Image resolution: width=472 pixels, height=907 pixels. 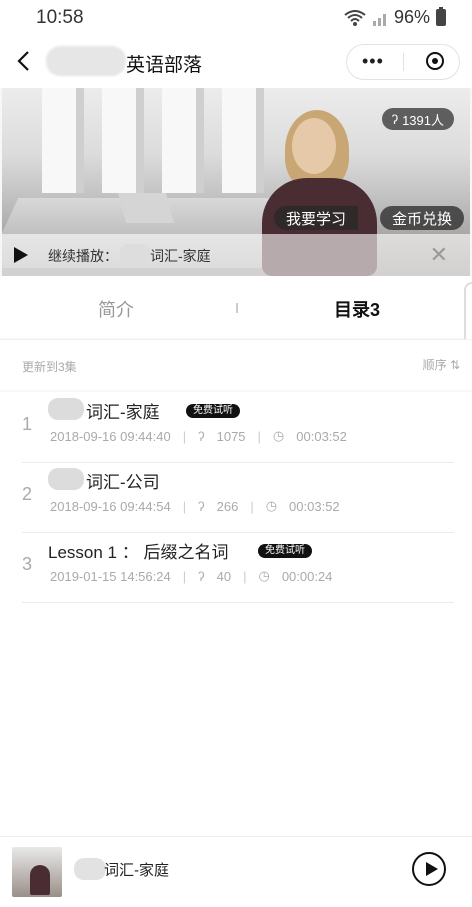 What do you see at coordinates (434, 365) in the screenshot?
I see `order-label: 顺序` at bounding box center [434, 365].